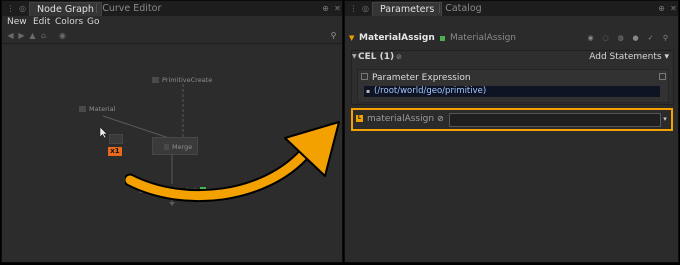  Describe the element at coordinates (620, 38) in the screenshot. I see `settings-icon: ◍` at that location.